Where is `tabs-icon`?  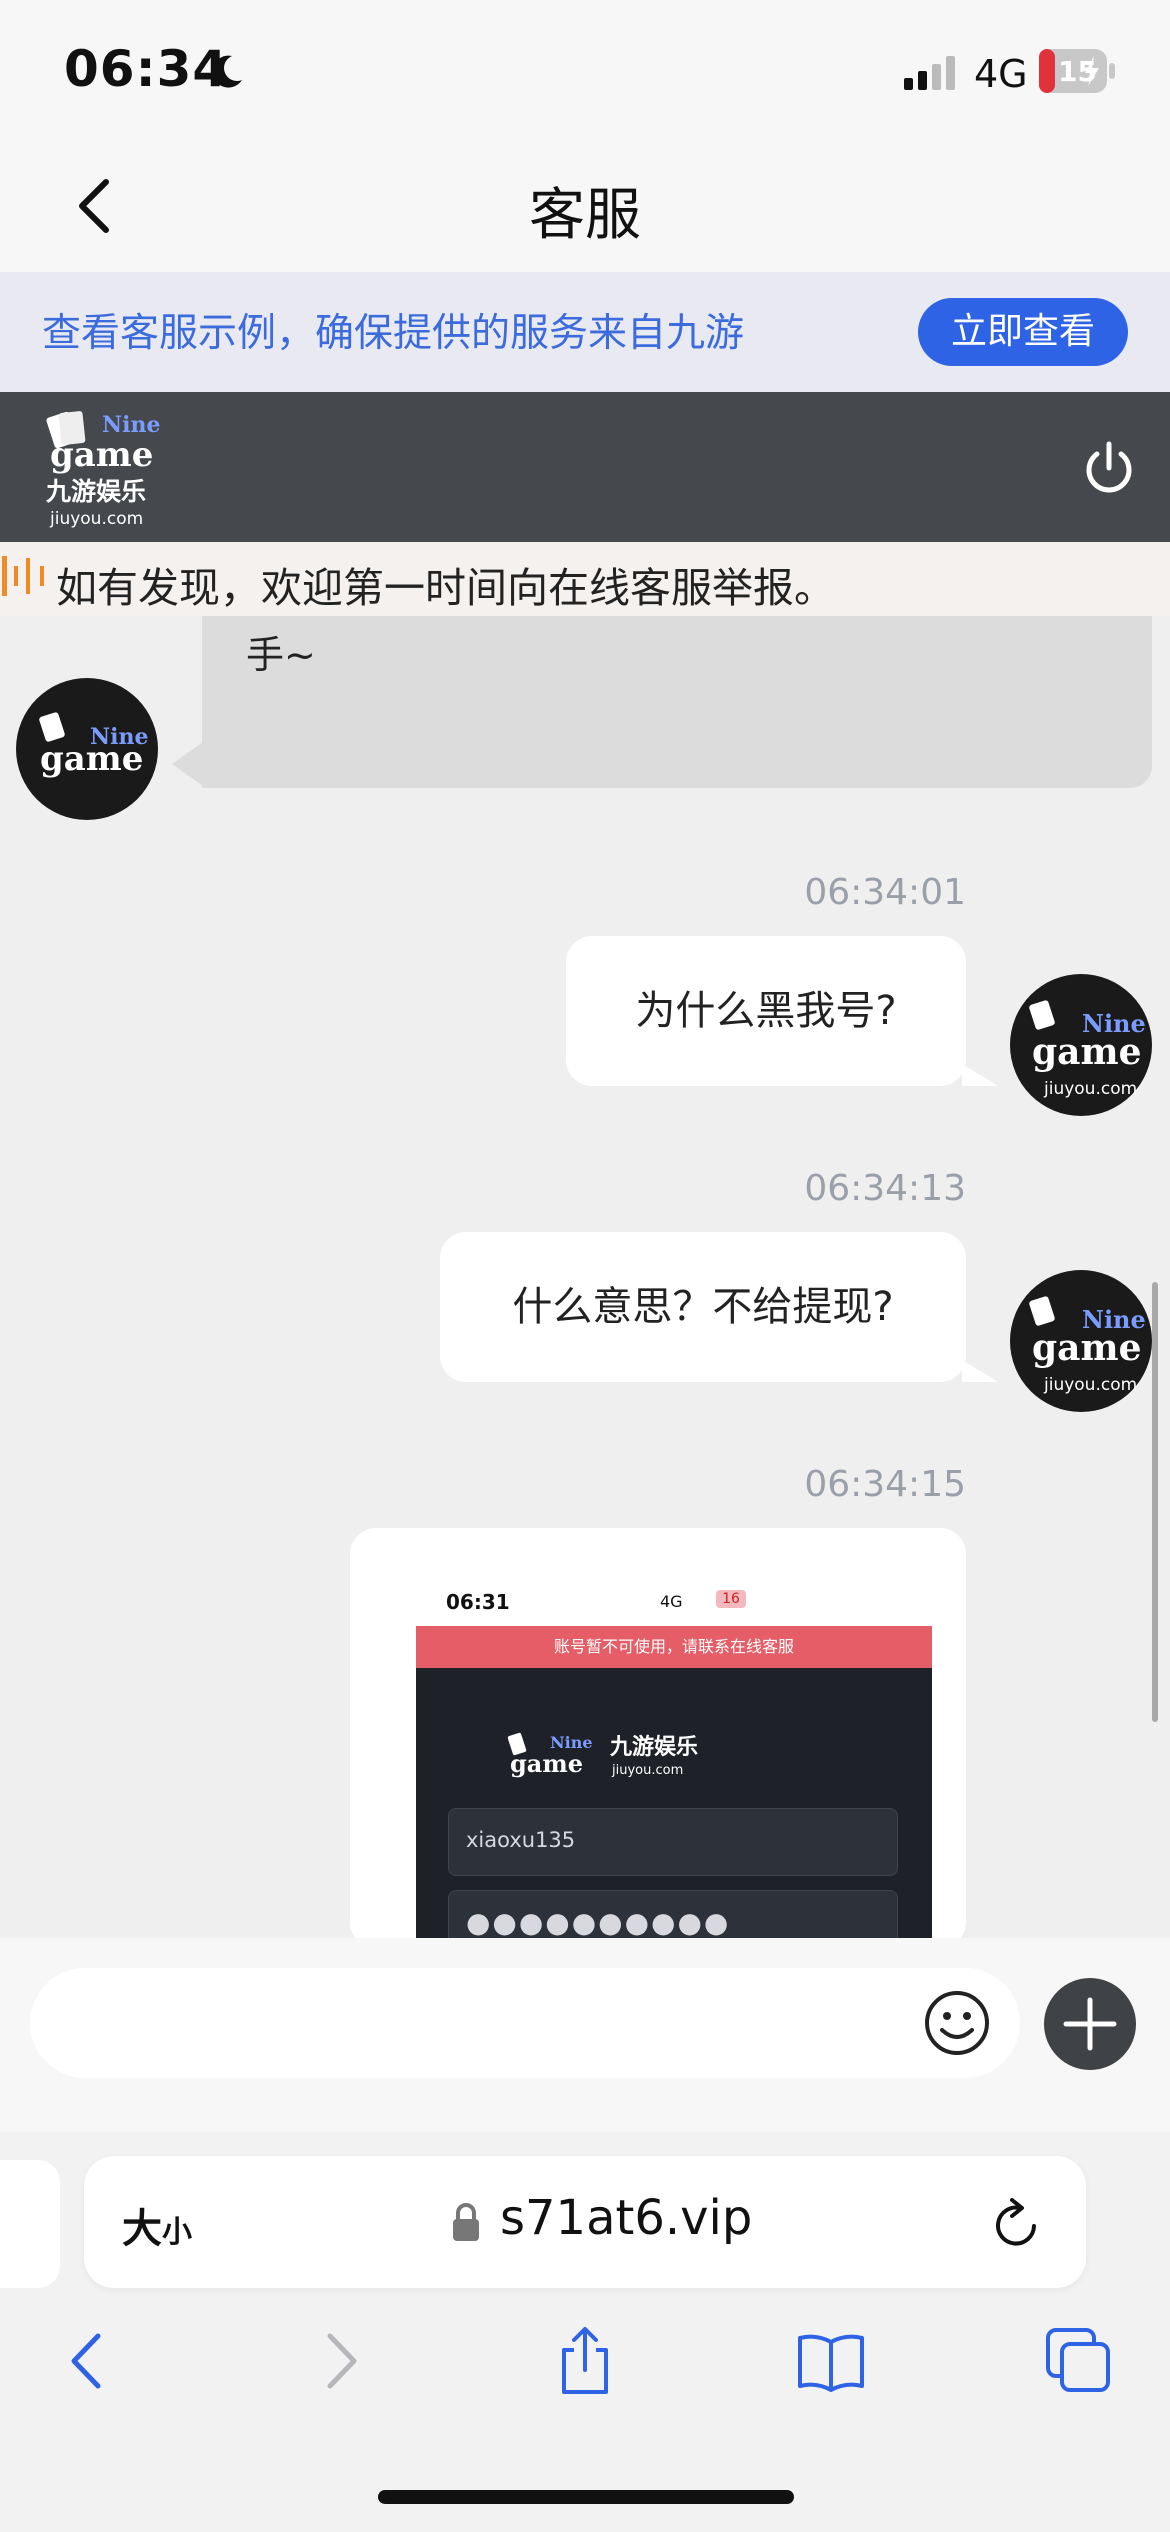 tabs-icon is located at coordinates (1079, 2361).